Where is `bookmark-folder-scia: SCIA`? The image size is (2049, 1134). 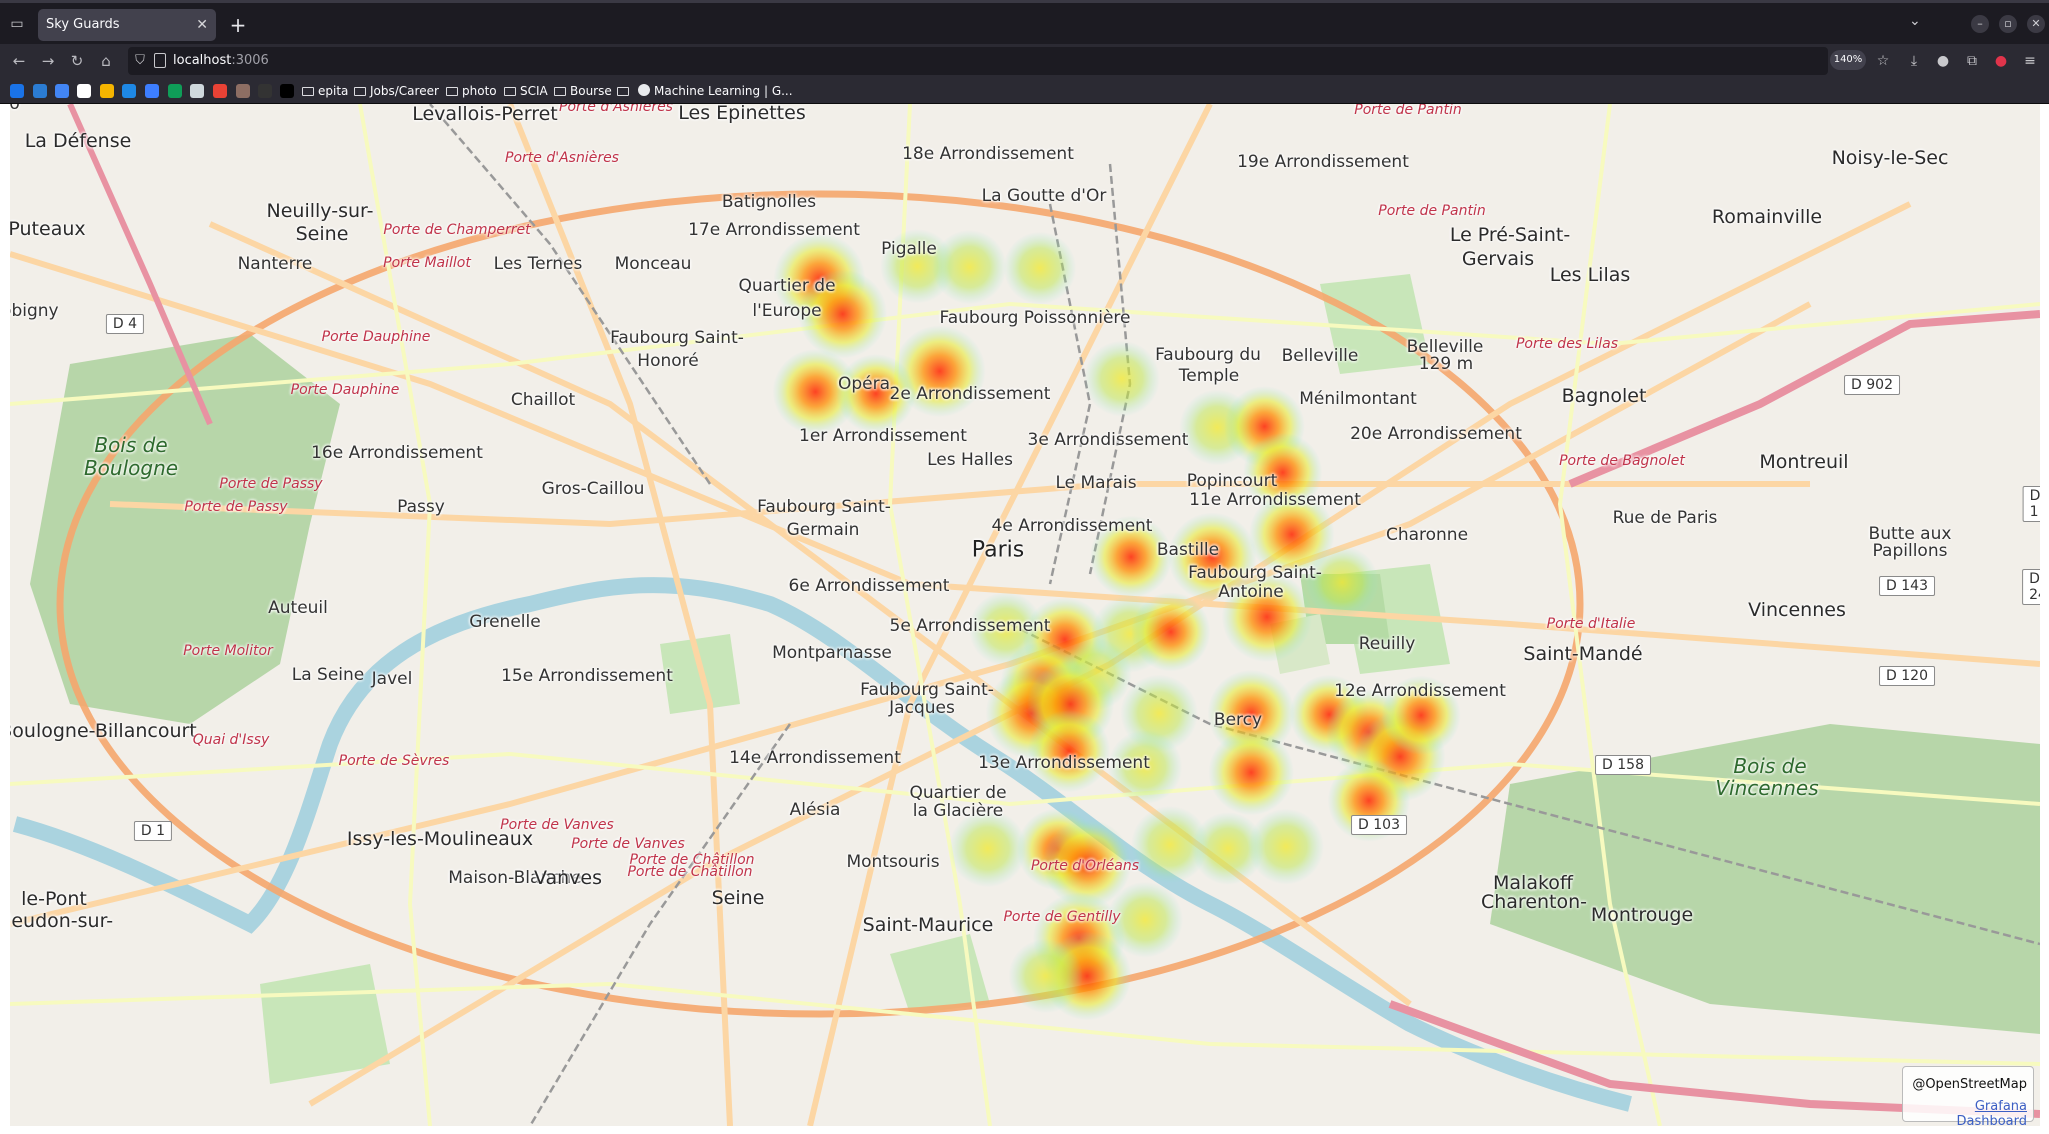 bookmark-folder-scia: SCIA is located at coordinates (526, 91).